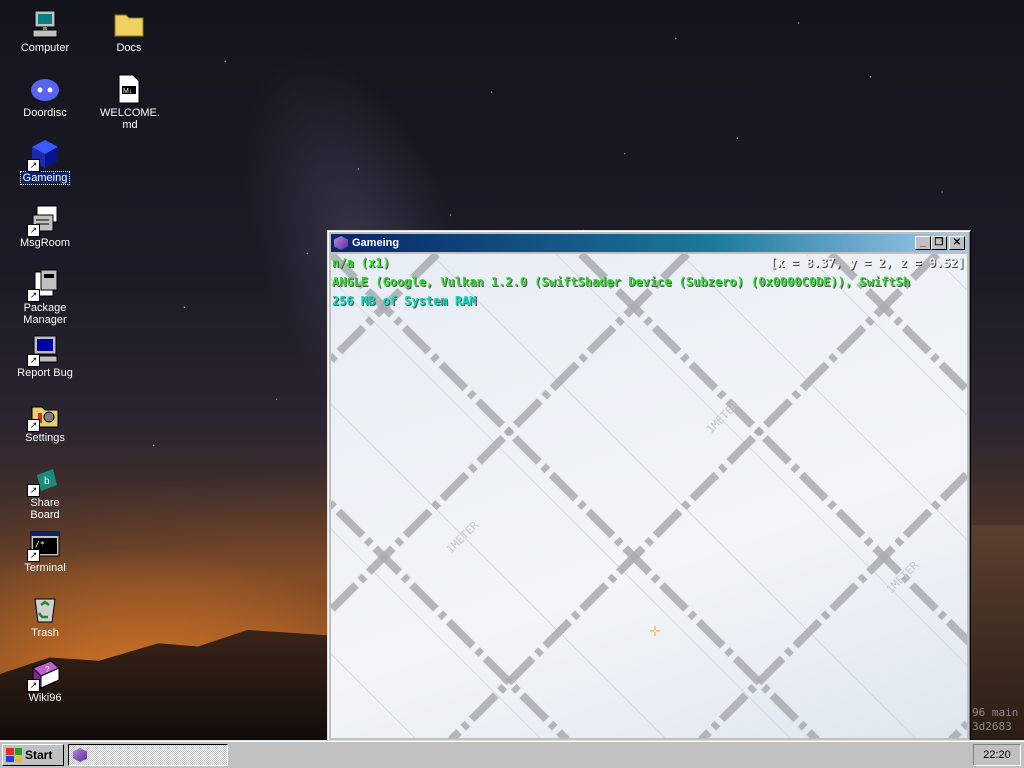 This screenshot has width=1024, height=768. Describe the element at coordinates (45, 24) in the screenshot. I see `computer-icon` at that location.